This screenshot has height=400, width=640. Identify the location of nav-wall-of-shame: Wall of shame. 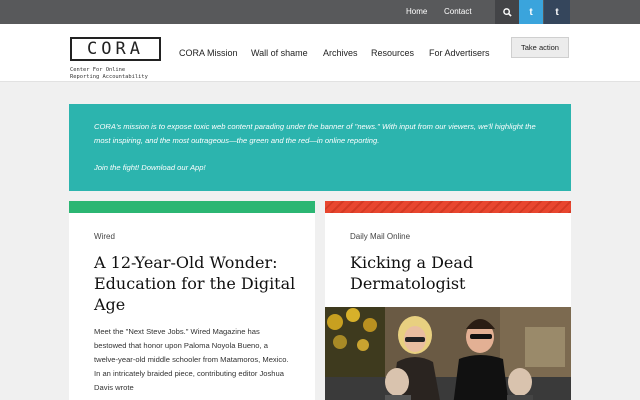
(279, 54).